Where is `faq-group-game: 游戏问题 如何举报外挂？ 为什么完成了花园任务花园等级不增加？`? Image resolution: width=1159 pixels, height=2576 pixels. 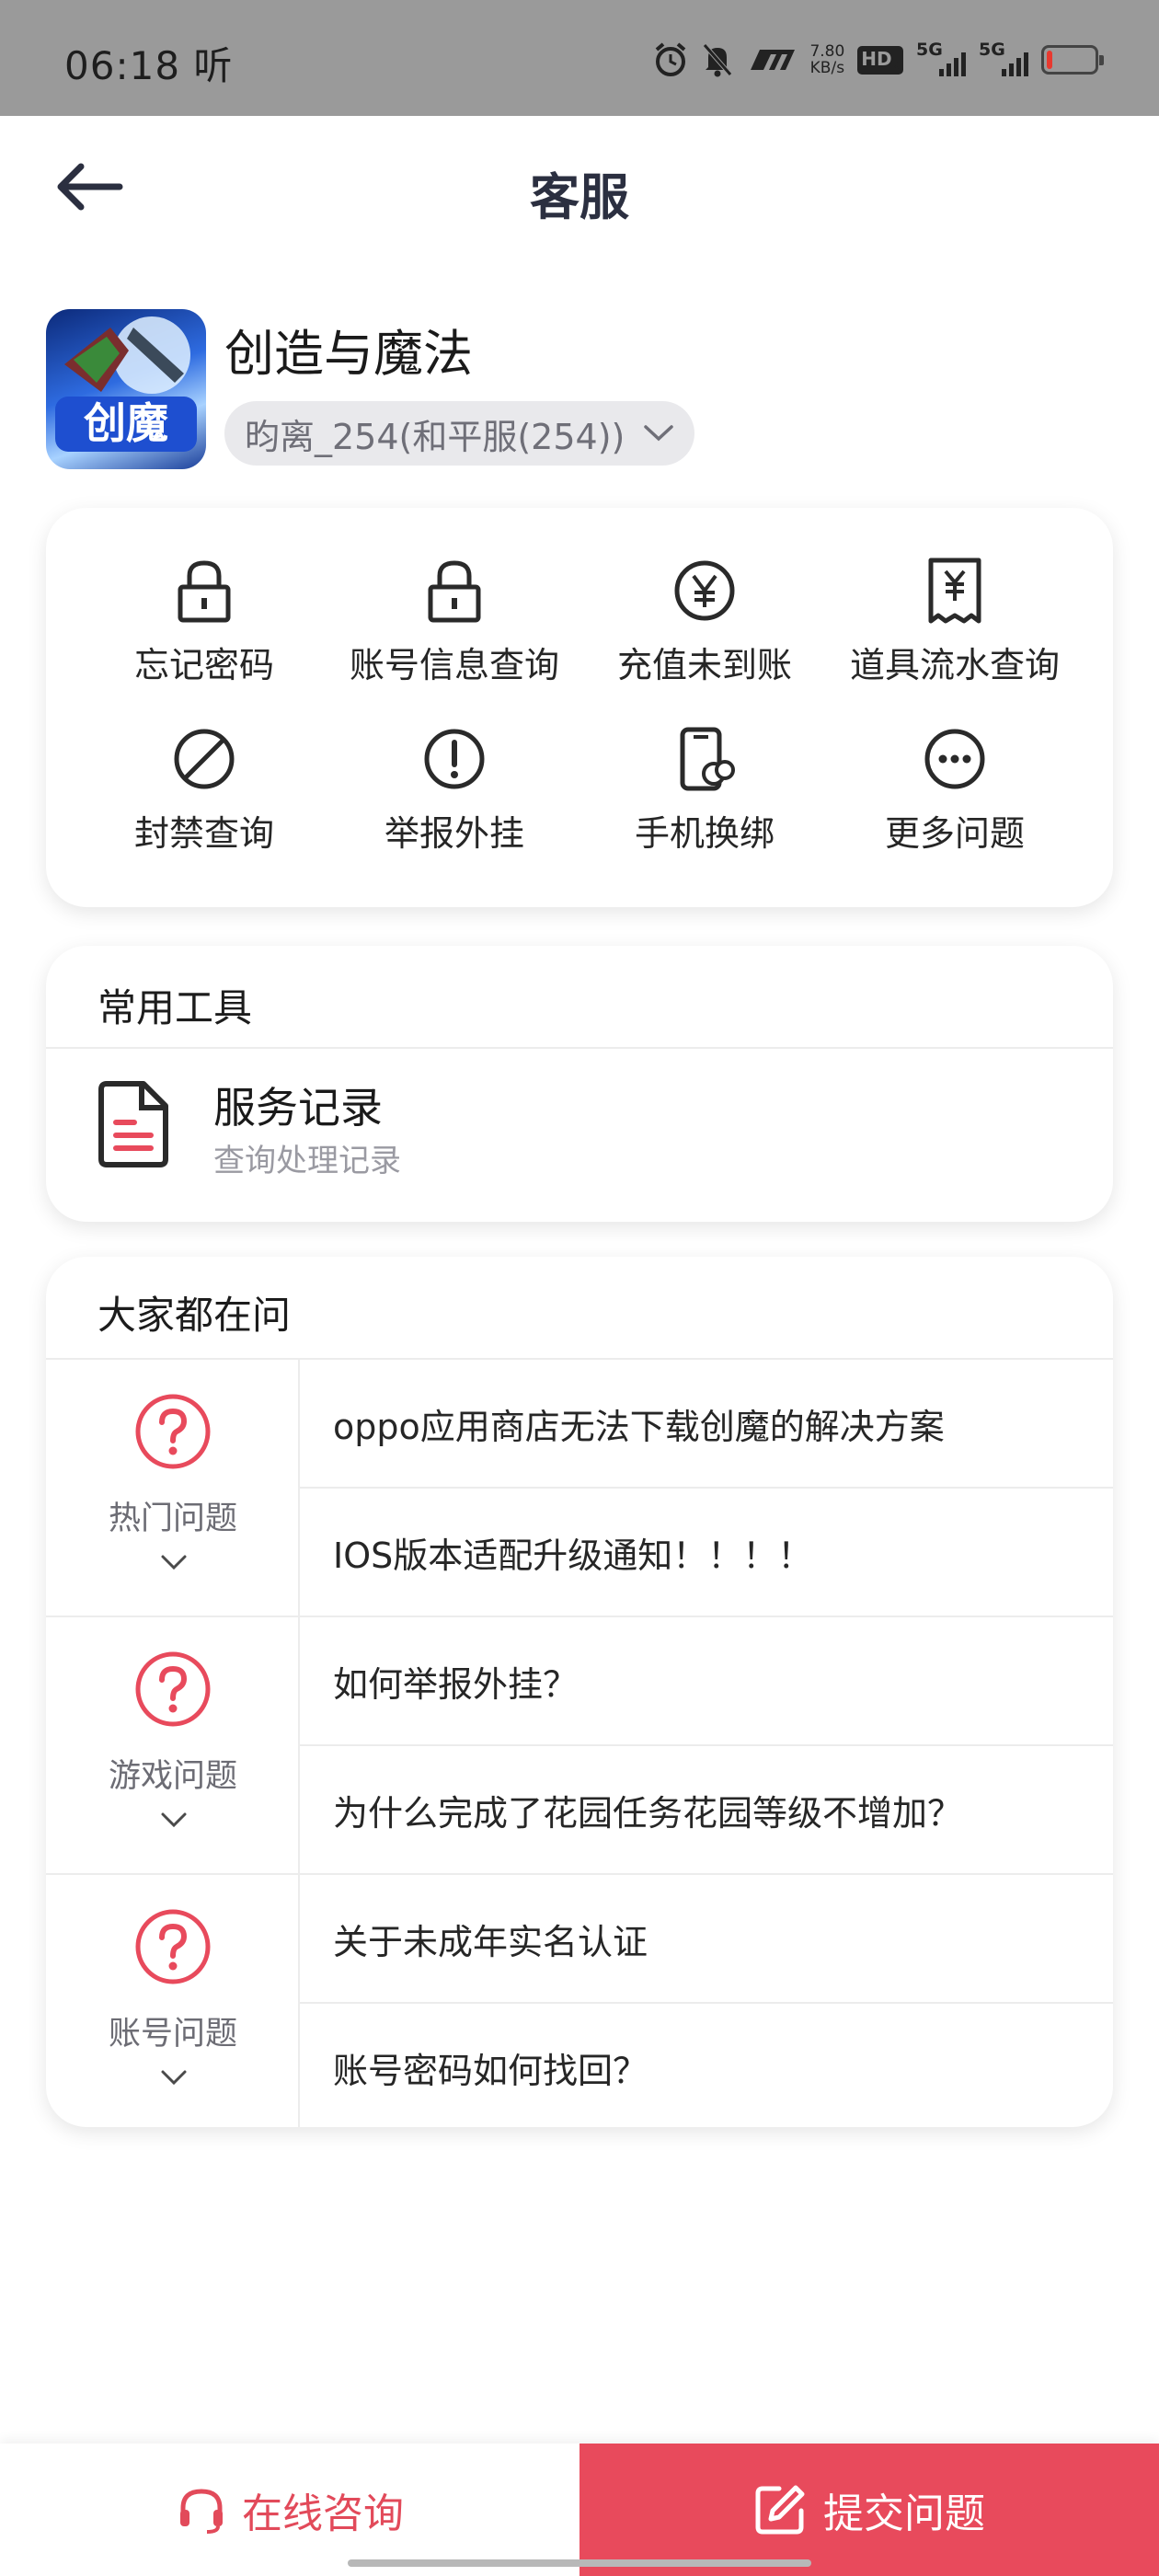
faq-group-game: 游戏问题 如何举报外挂？ 为什么完成了花园任务花园等级不增加？ is located at coordinates (579, 1745).